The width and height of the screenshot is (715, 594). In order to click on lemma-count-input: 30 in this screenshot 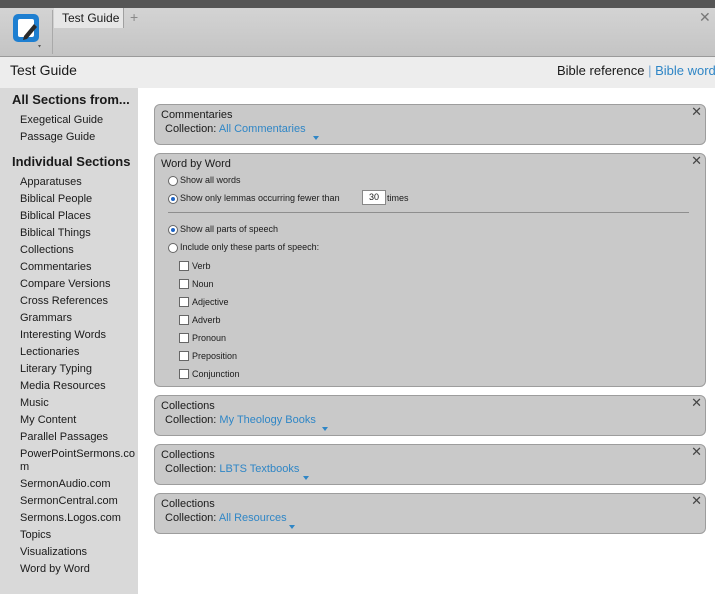, I will do `click(374, 197)`.